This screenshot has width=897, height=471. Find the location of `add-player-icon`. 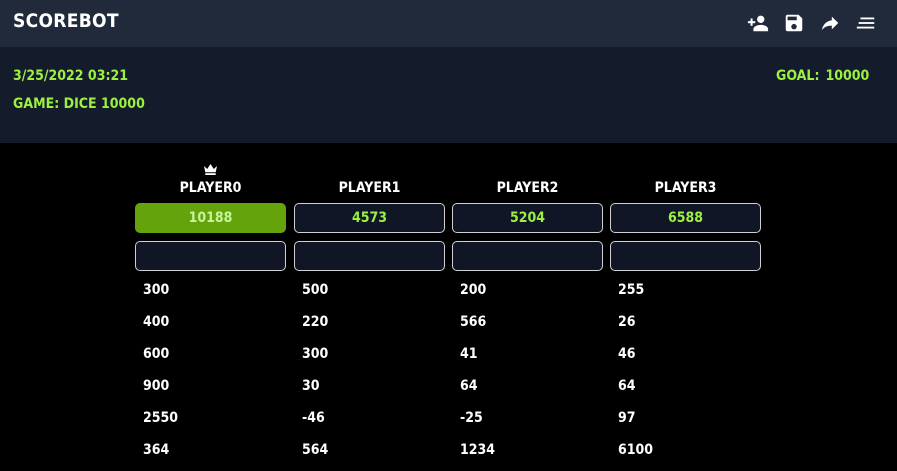

add-player-icon is located at coordinates (758, 23).